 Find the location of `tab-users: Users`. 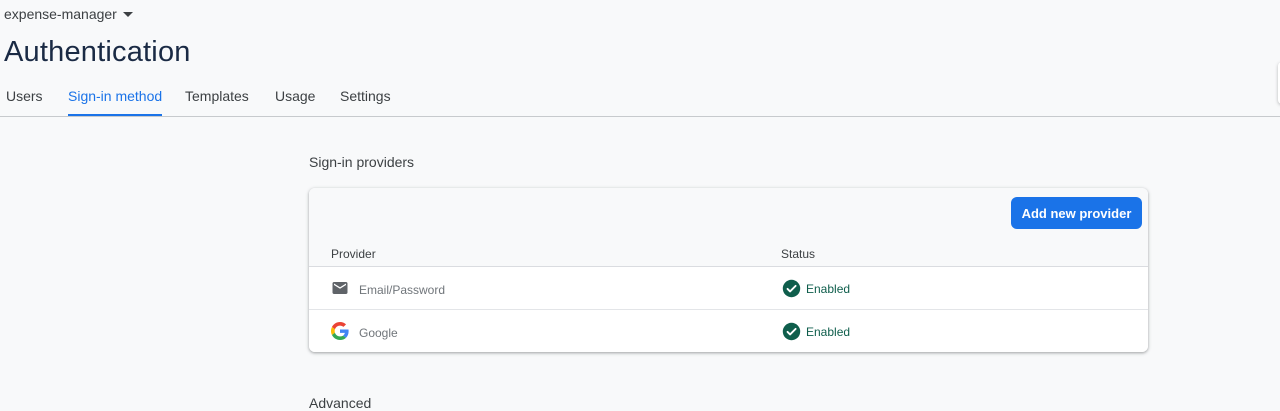

tab-users: Users is located at coordinates (24, 102).